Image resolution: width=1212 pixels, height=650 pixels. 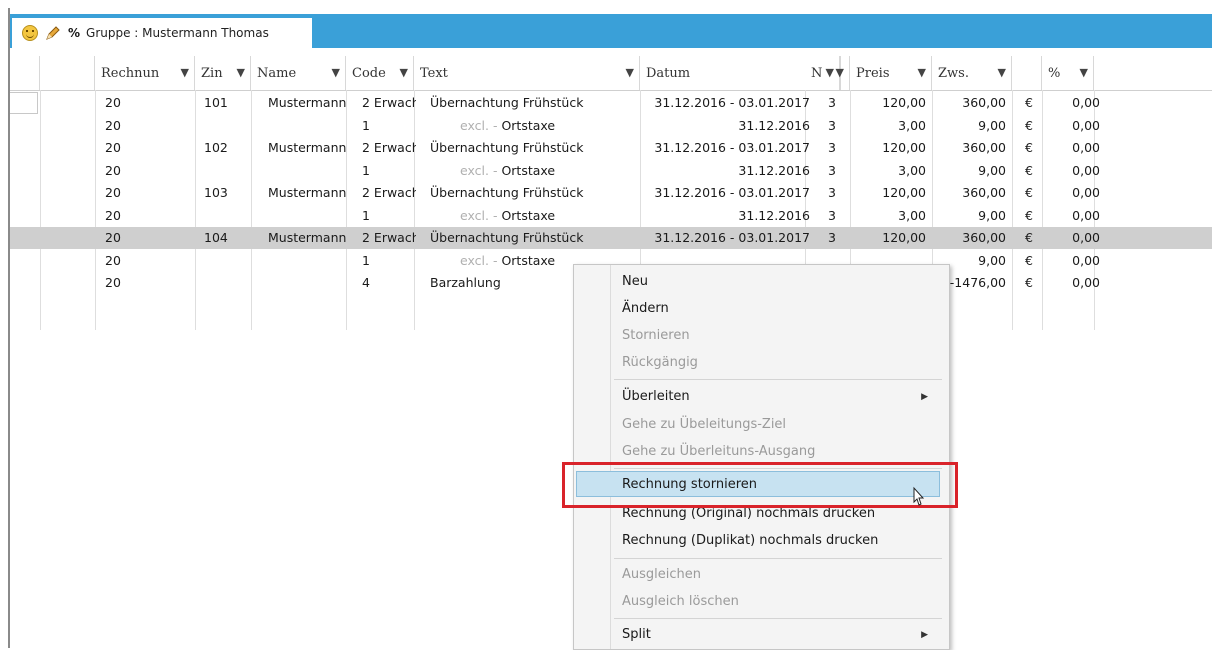 I want to click on header-text: Text ▼, so click(x=527, y=73).